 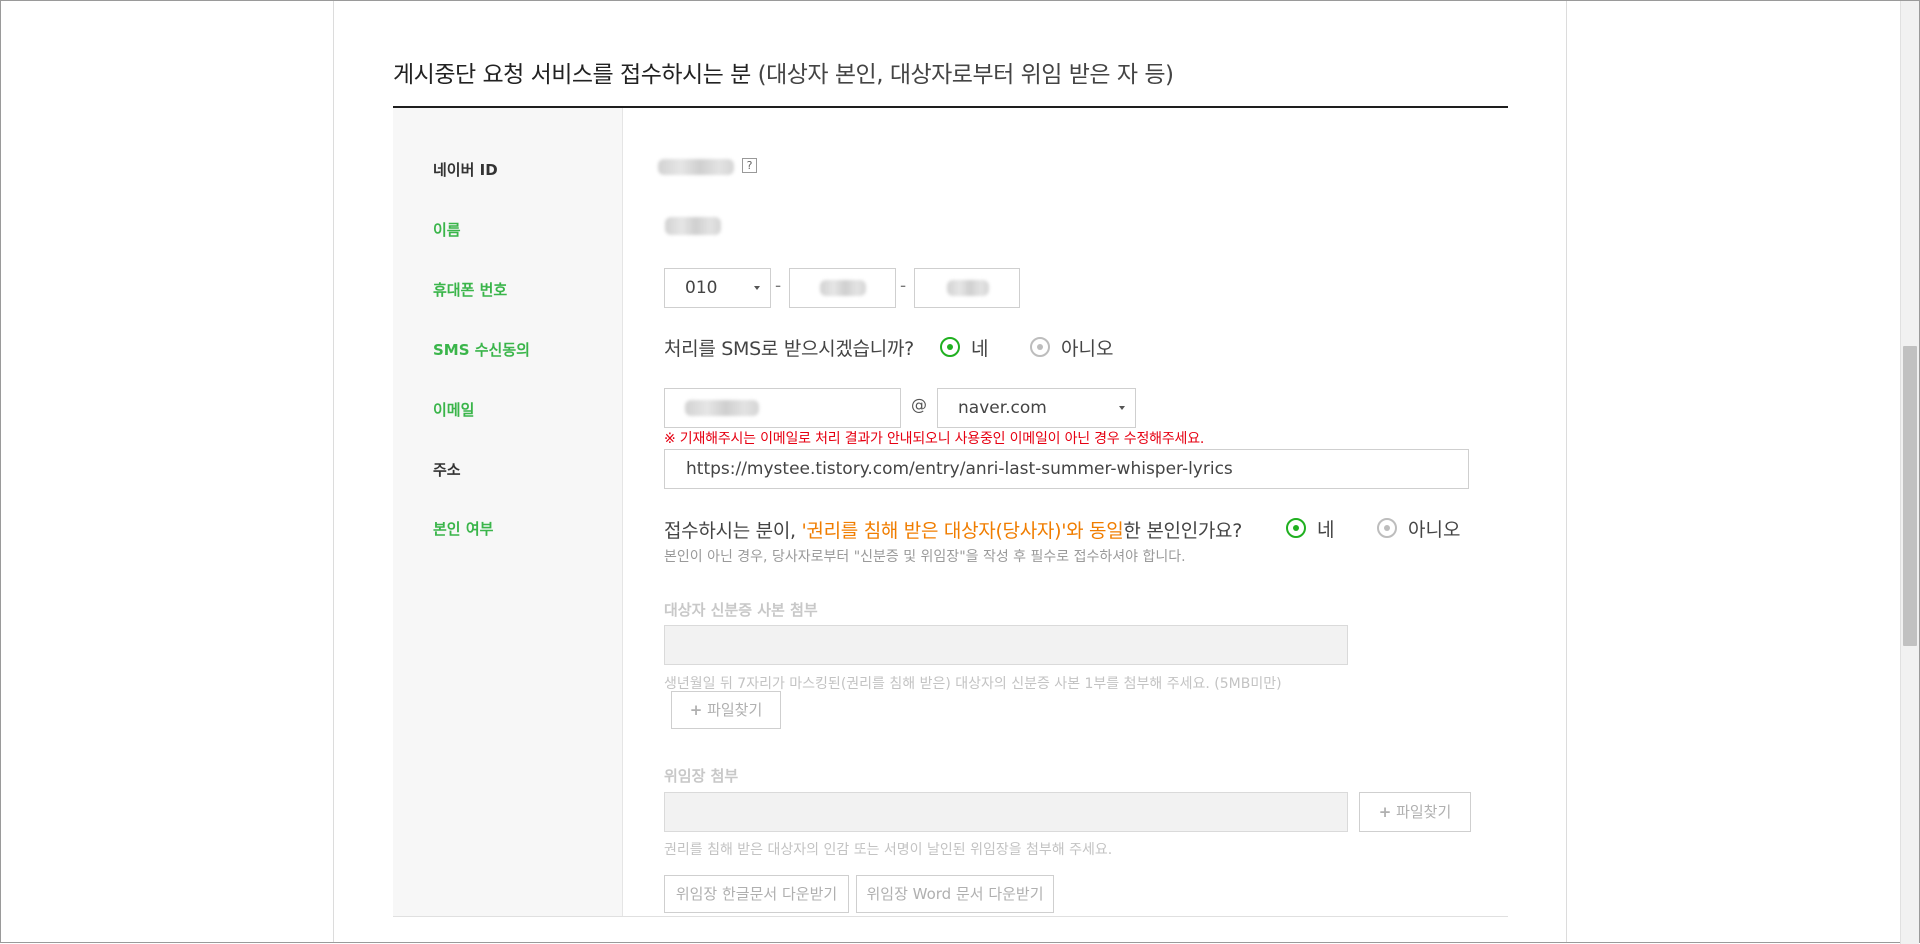 What do you see at coordinates (955, 894) in the screenshot?
I see `download-word-button: 위임장 Word 문서 다운받기` at bounding box center [955, 894].